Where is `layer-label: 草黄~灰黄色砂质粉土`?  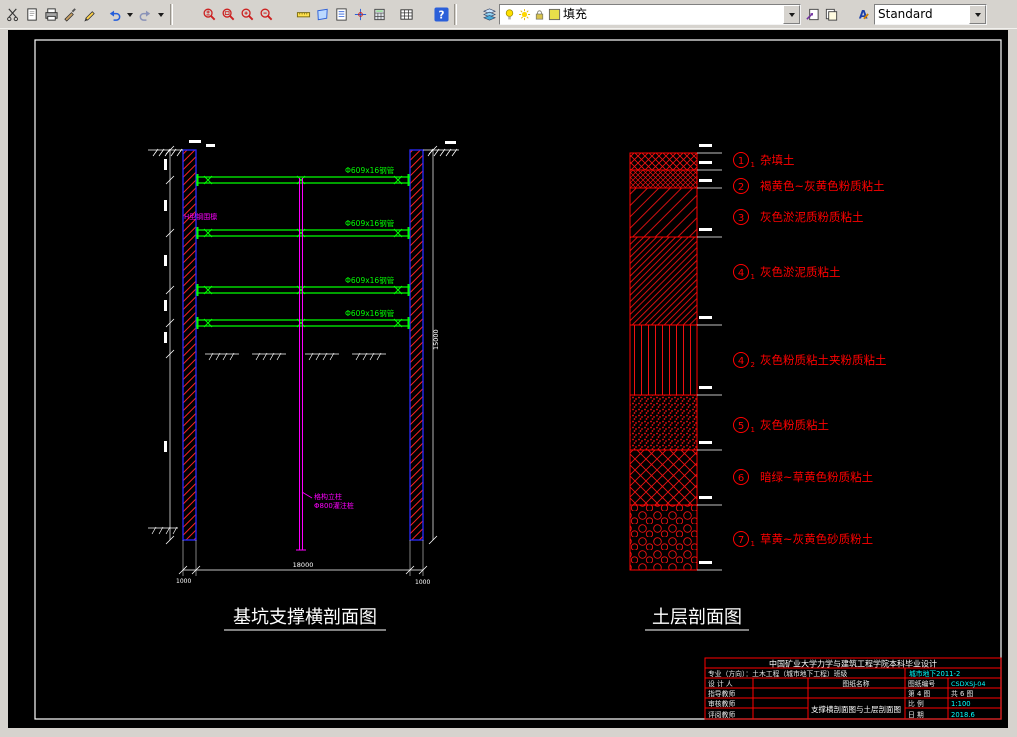
layer-label: 草黄~灰黄色砂质粉土 is located at coordinates (816, 539).